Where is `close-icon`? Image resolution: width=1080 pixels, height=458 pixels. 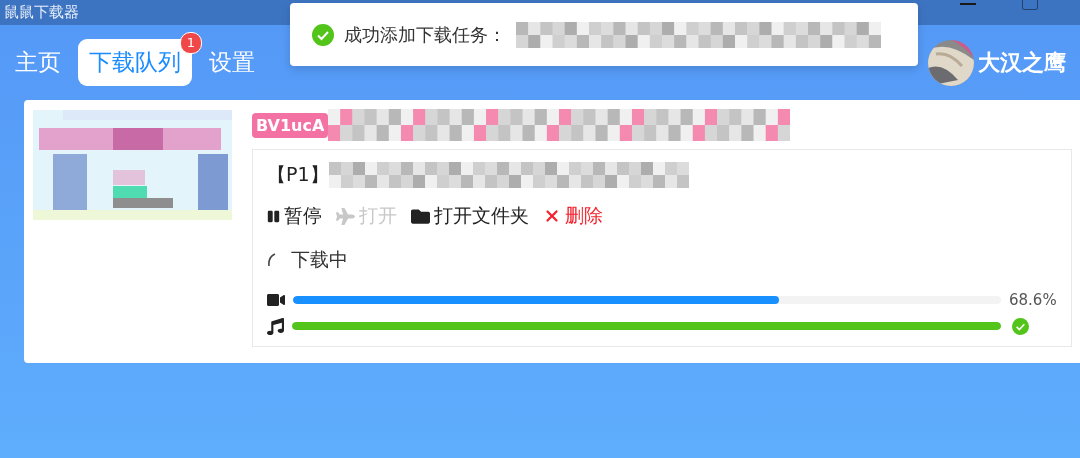 close-icon is located at coordinates (552, 216).